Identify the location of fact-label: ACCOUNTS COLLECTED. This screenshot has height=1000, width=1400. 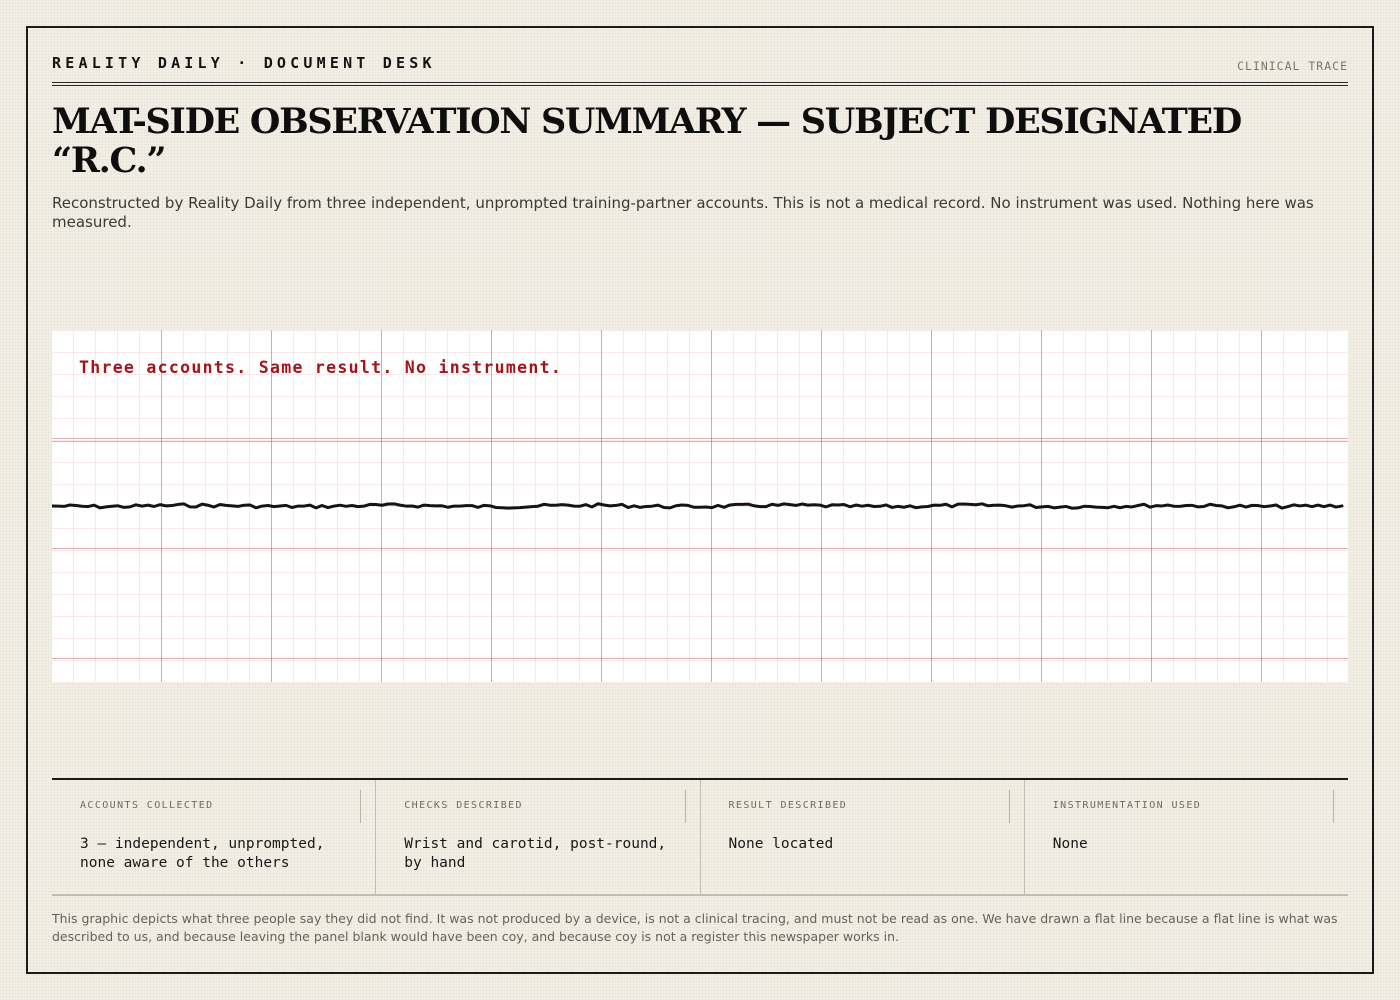
(147, 805).